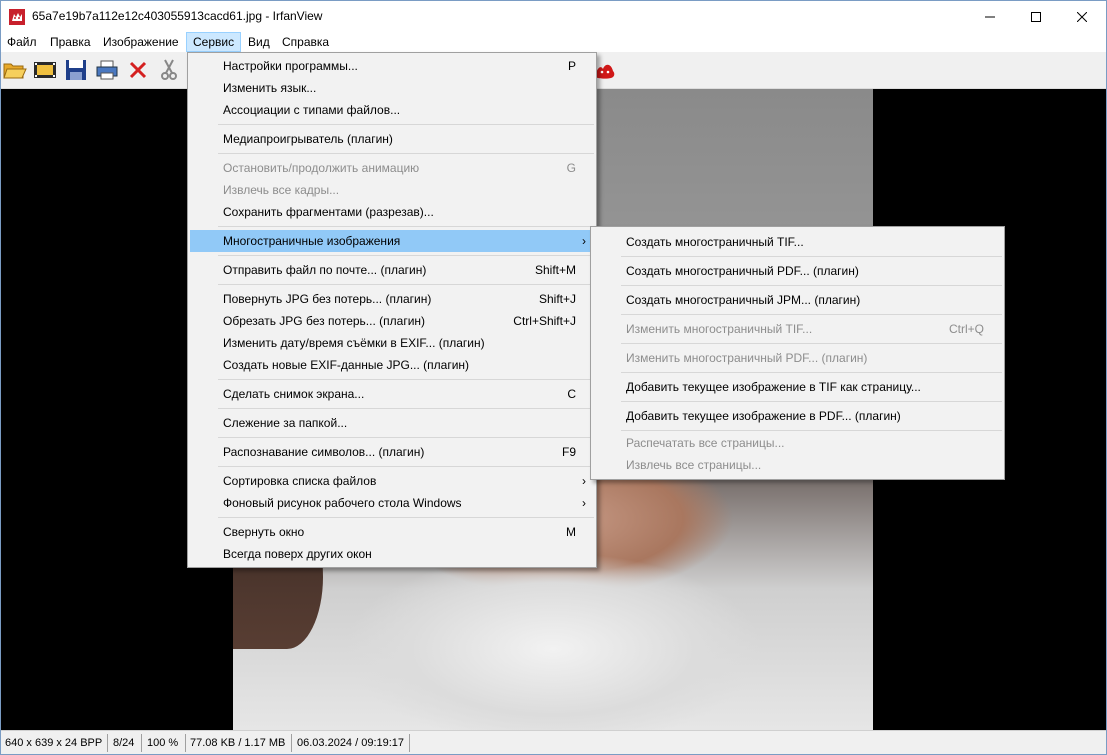 This screenshot has width=1107, height=755. I want to click on close-icon, so click(1082, 16).